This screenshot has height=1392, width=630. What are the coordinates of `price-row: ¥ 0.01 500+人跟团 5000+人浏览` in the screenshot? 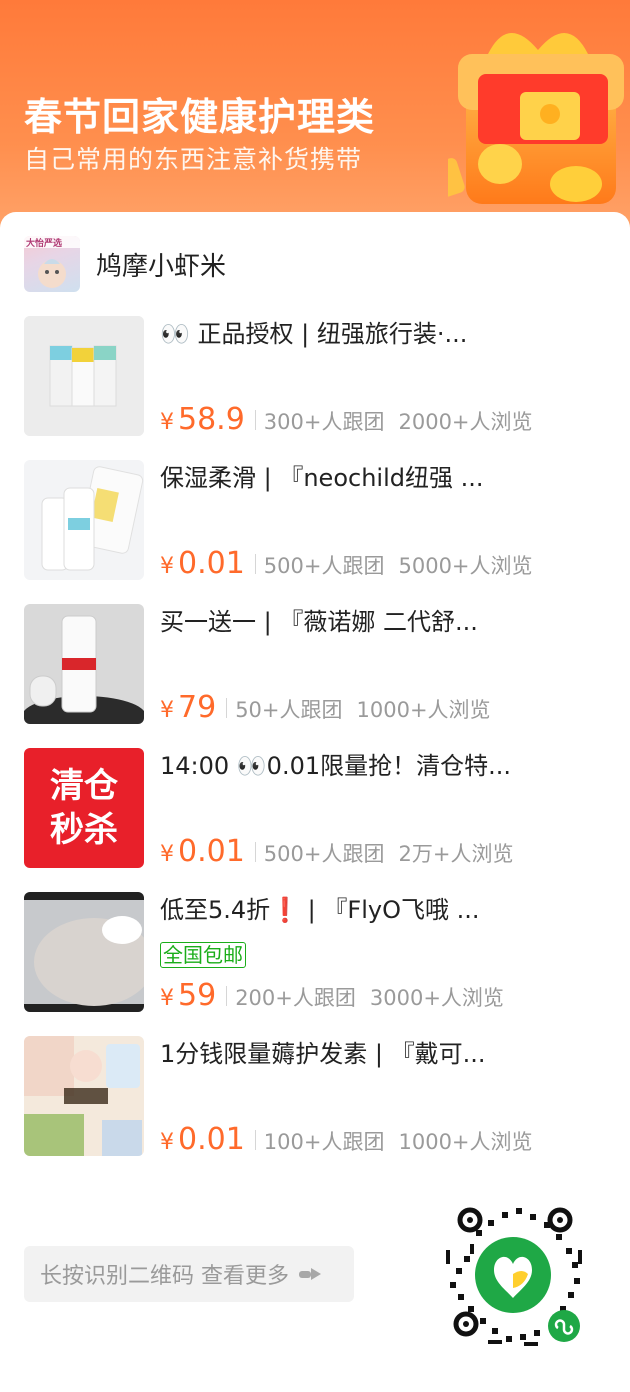 It's located at (346, 563).